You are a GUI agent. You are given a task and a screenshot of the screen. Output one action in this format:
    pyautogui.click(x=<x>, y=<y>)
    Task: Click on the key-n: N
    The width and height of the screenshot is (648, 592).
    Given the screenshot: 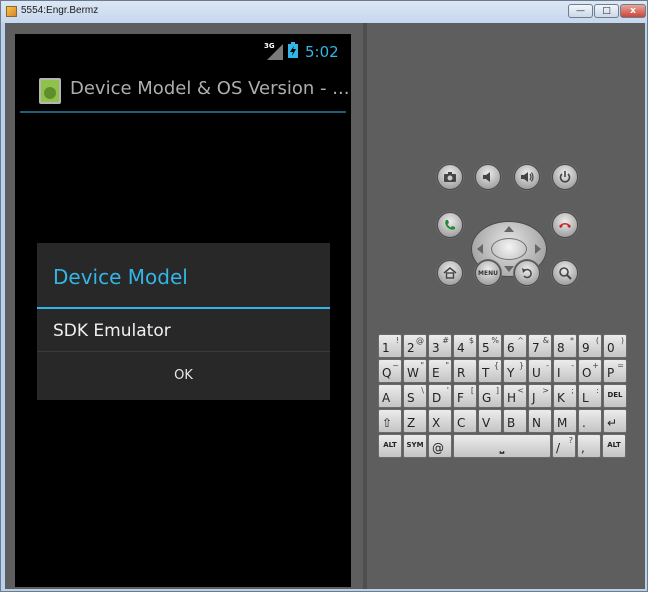 What is the action you would take?
    pyautogui.click(x=540, y=421)
    